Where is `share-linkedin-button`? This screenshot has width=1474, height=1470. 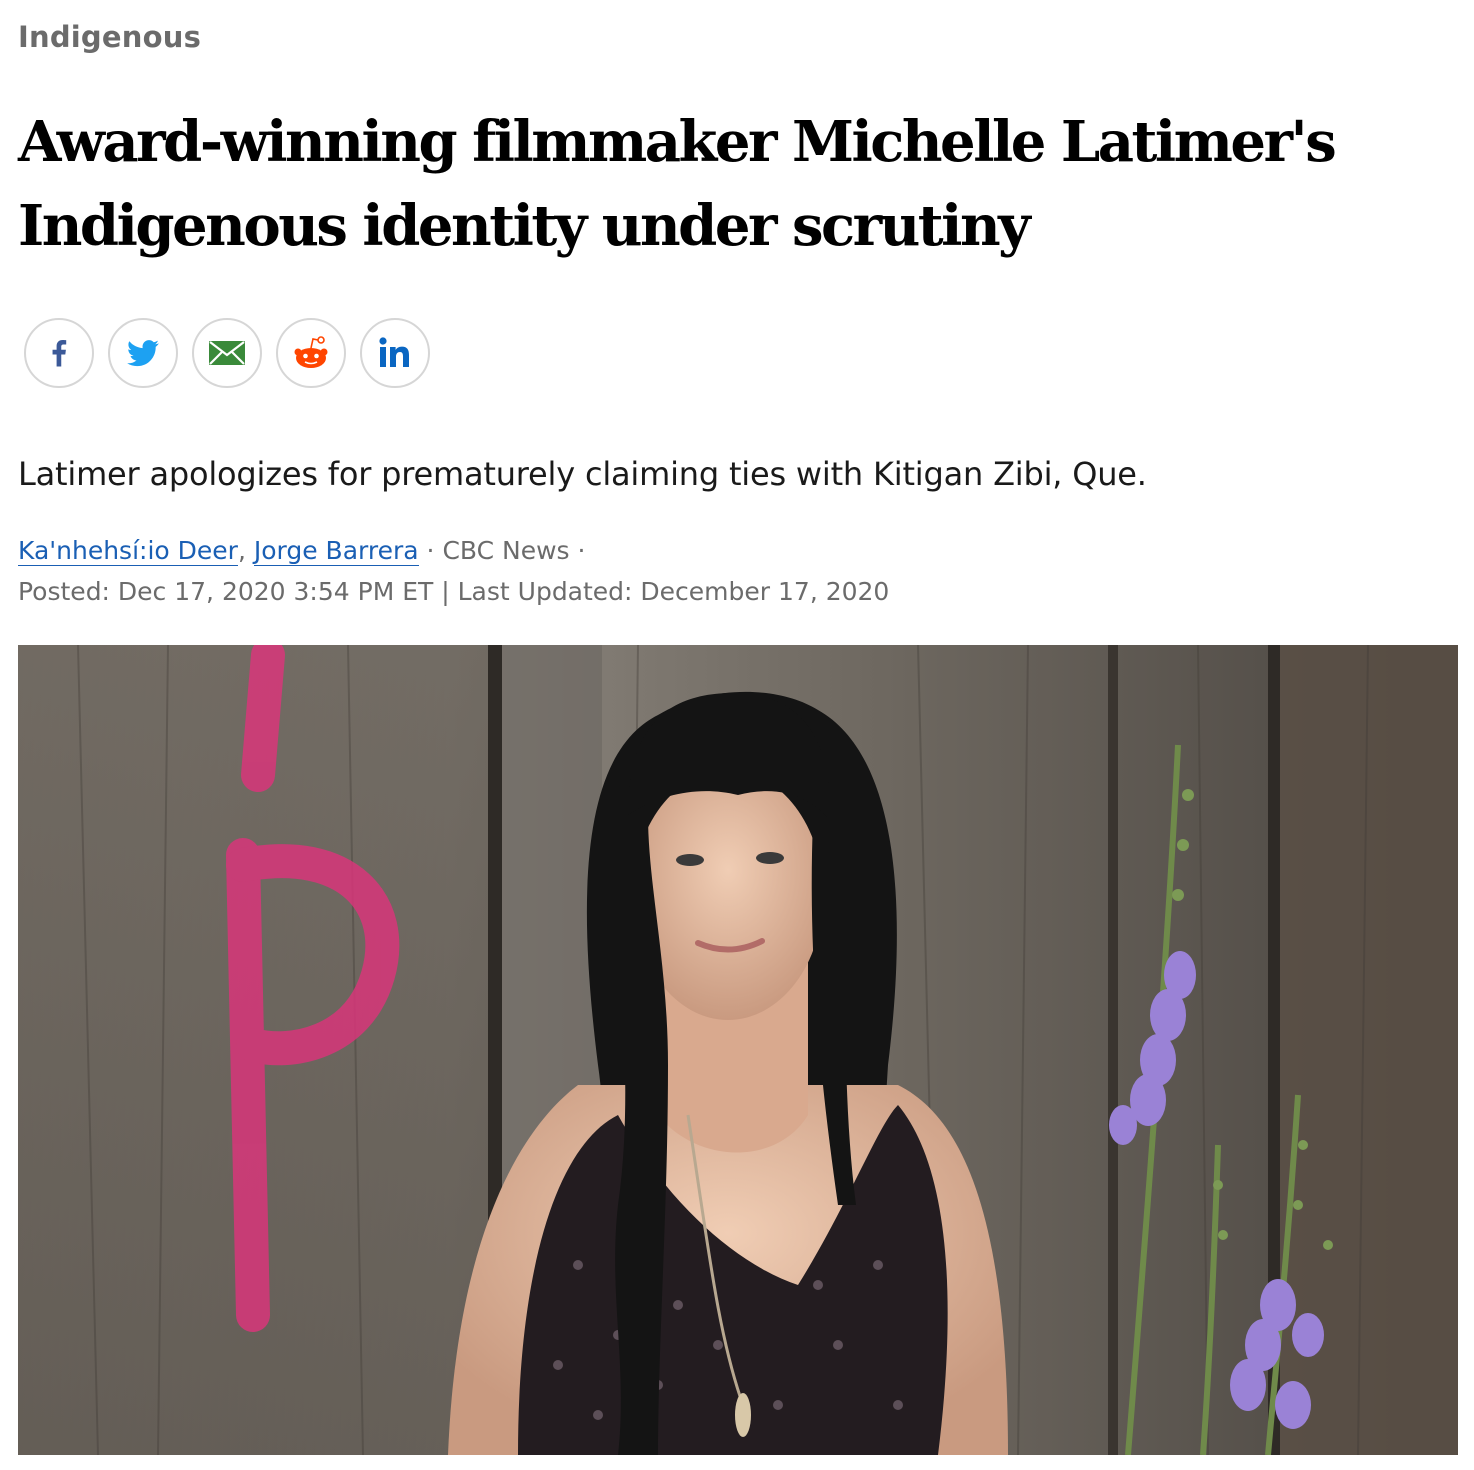 share-linkedin-button is located at coordinates (395, 353).